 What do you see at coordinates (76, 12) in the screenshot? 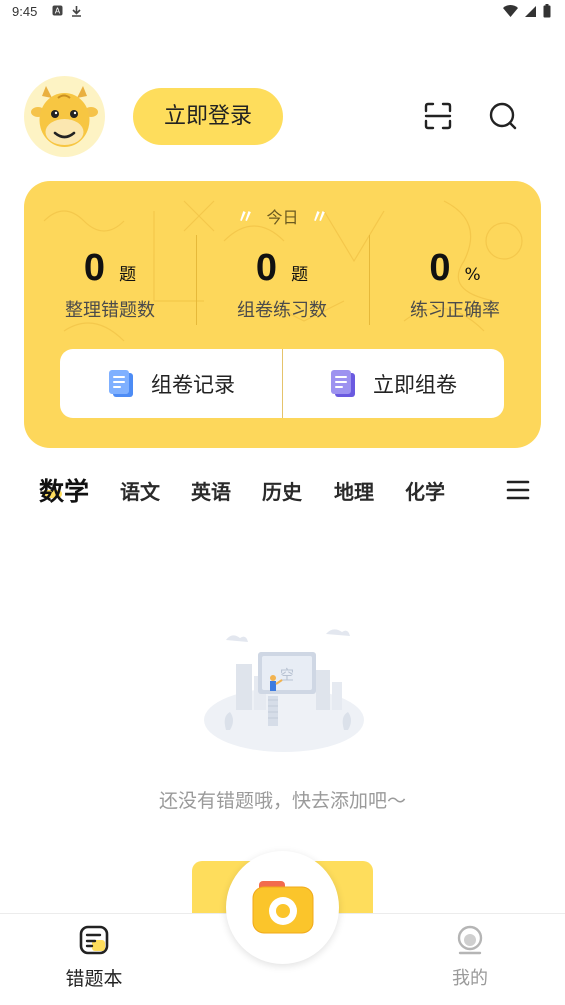
I see `download-icon` at bounding box center [76, 12].